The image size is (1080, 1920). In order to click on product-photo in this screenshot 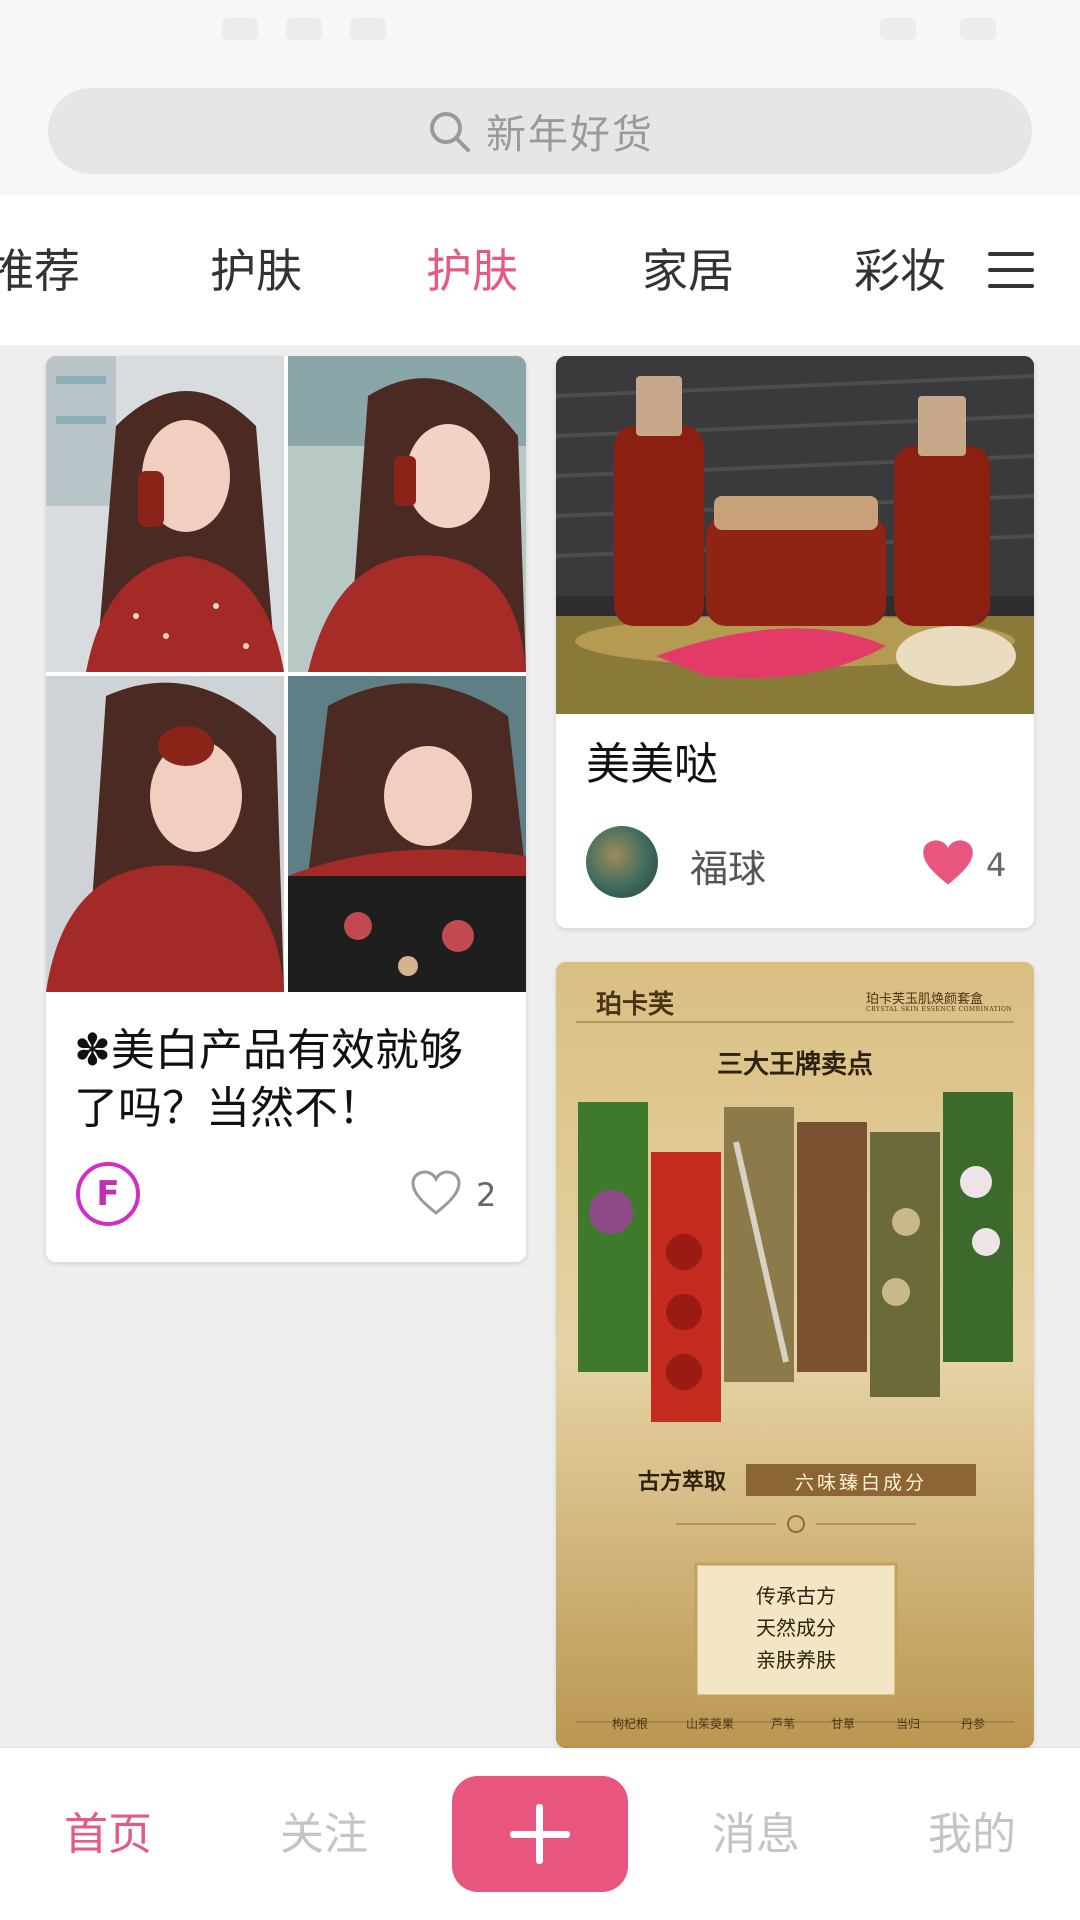, I will do `click(795, 535)`.